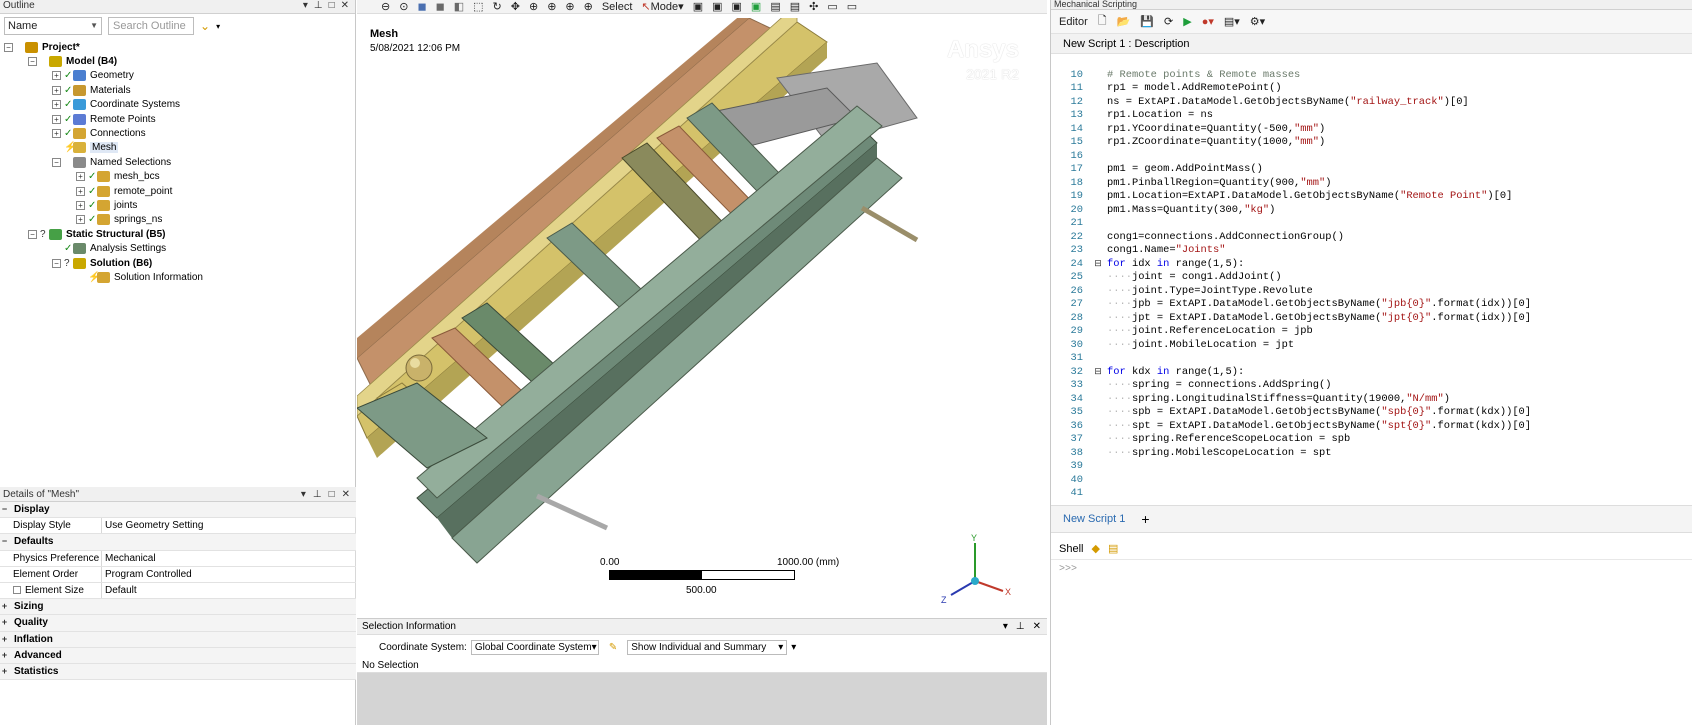  I want to click on zoom-out-icon: ⊖, so click(385, 6).